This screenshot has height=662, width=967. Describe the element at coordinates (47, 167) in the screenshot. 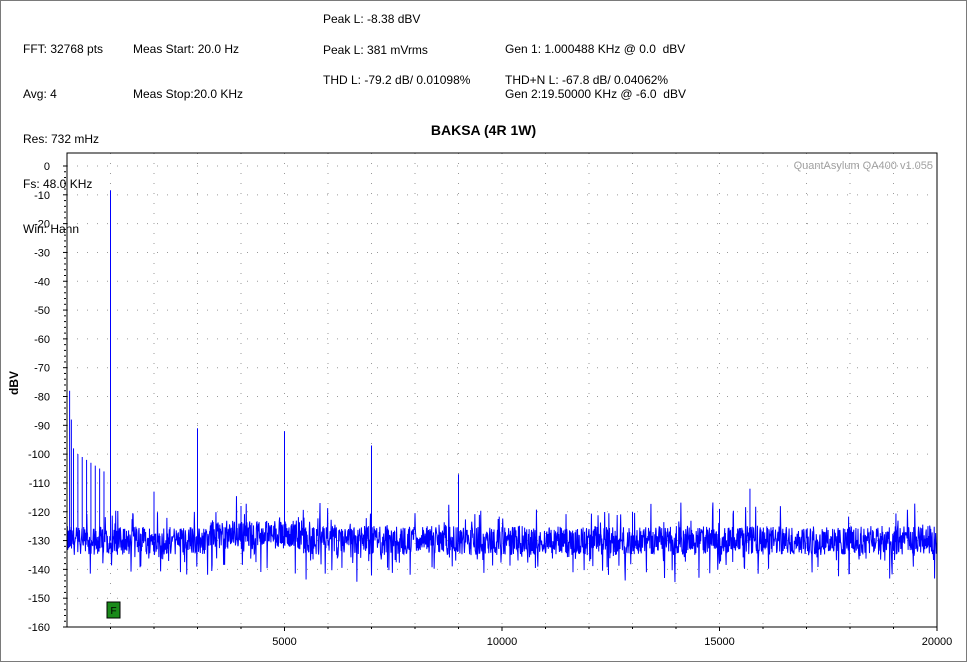

I see `y-tick-label: 0` at that location.